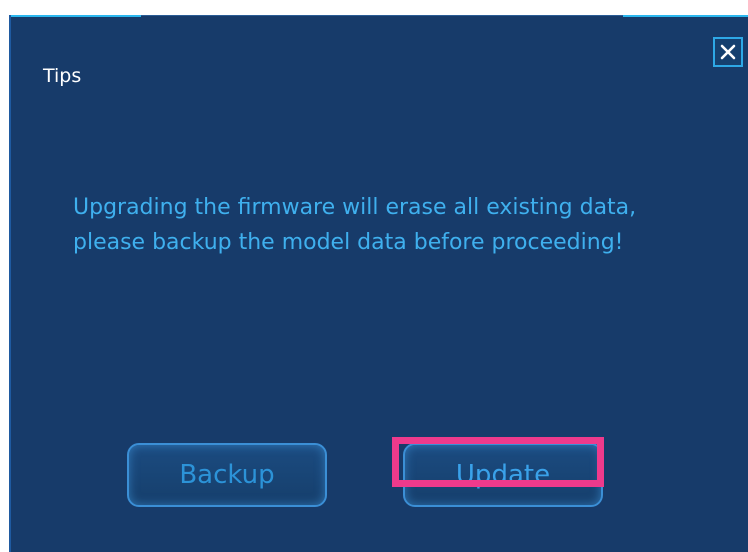  What do you see at coordinates (503, 475) in the screenshot?
I see `update-button: Update` at bounding box center [503, 475].